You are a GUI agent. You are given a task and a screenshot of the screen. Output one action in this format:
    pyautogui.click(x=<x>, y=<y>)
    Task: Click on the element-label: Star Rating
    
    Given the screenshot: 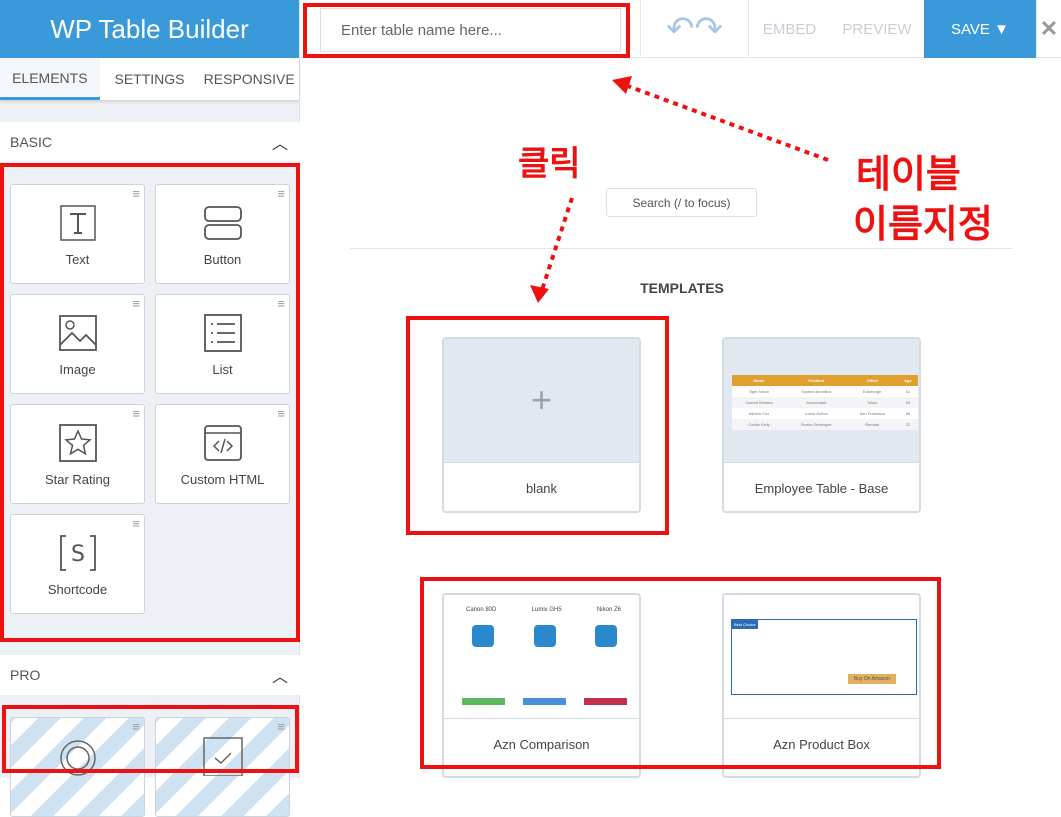 What is the action you would take?
    pyautogui.click(x=77, y=479)
    